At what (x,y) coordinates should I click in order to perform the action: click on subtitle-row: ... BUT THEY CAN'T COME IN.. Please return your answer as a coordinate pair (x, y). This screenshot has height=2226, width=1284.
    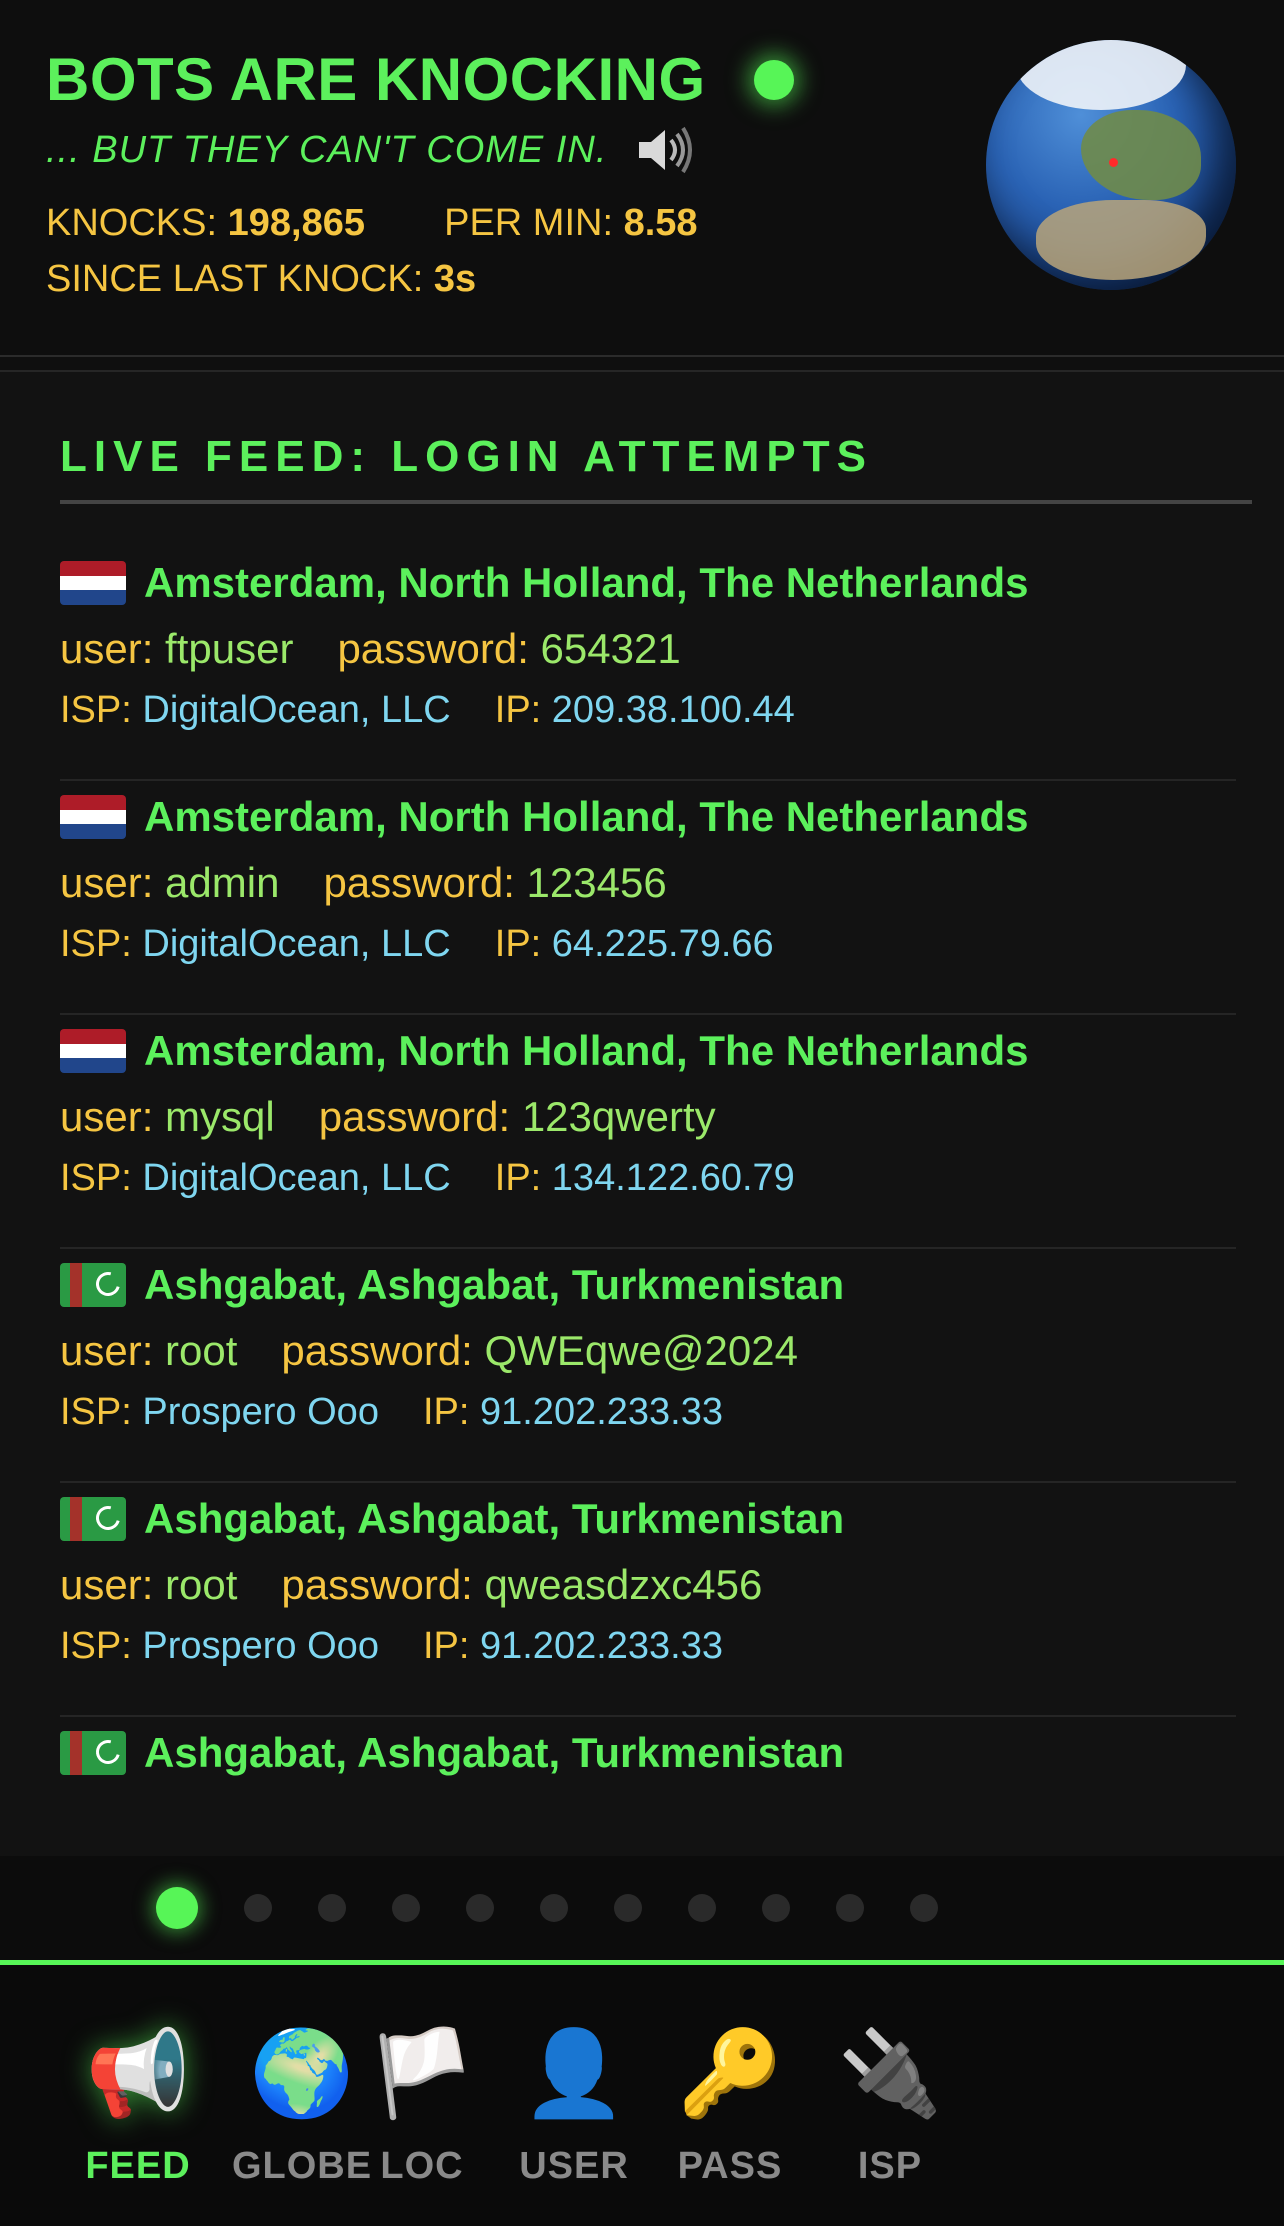
    Looking at the image, I should click on (371, 150).